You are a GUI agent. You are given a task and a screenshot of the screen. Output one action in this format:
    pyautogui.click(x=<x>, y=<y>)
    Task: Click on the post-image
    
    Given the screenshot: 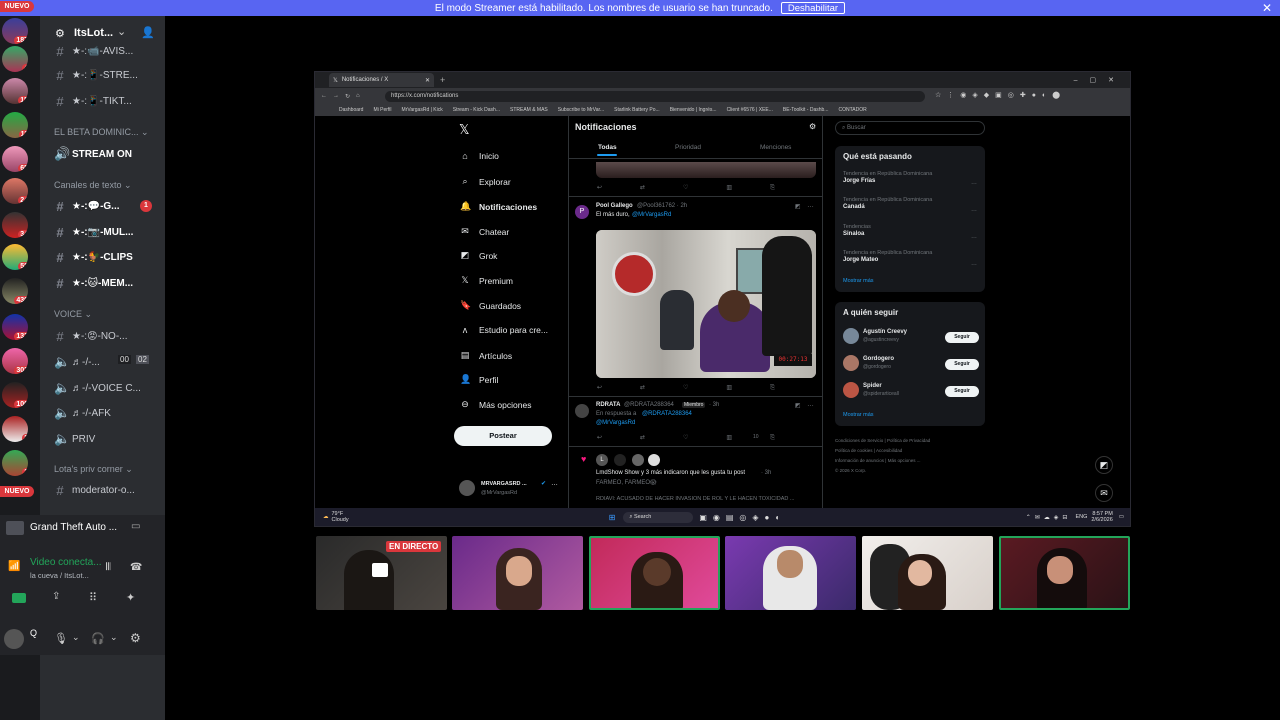 What is the action you would take?
    pyautogui.click(x=706, y=170)
    